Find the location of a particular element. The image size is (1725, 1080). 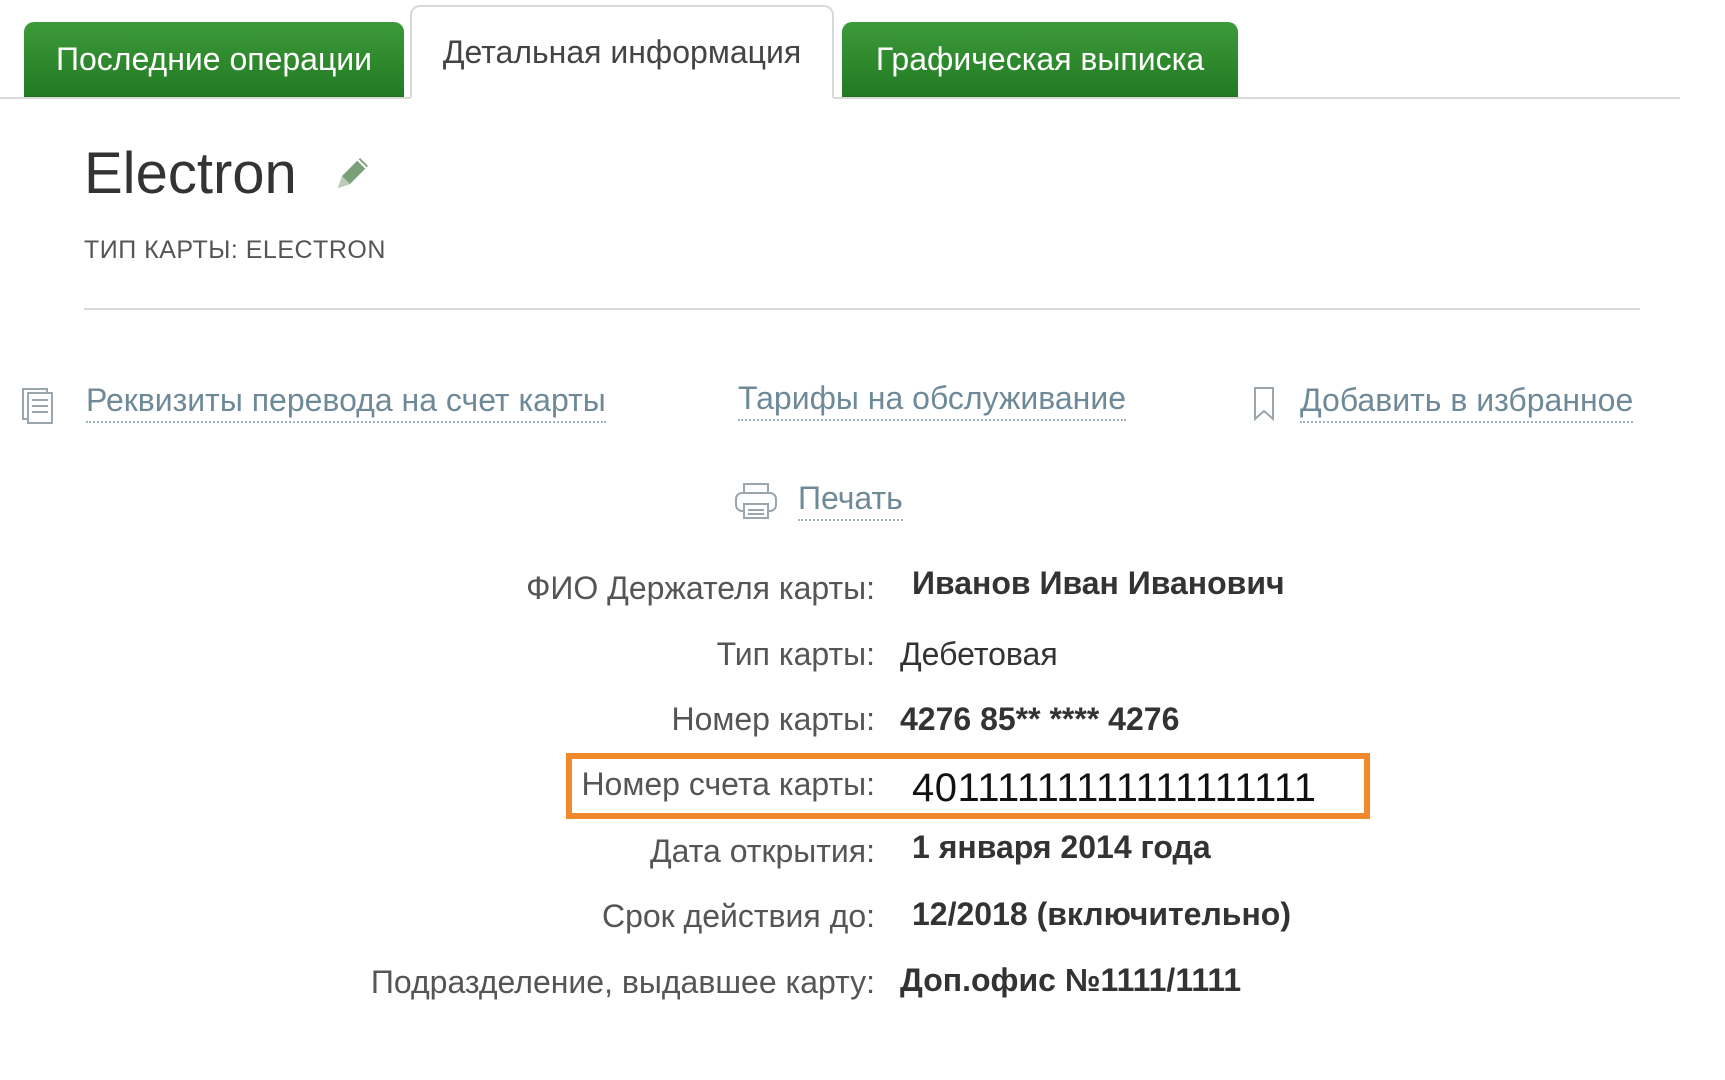

tab-label: Последние операции is located at coordinates (214, 59).